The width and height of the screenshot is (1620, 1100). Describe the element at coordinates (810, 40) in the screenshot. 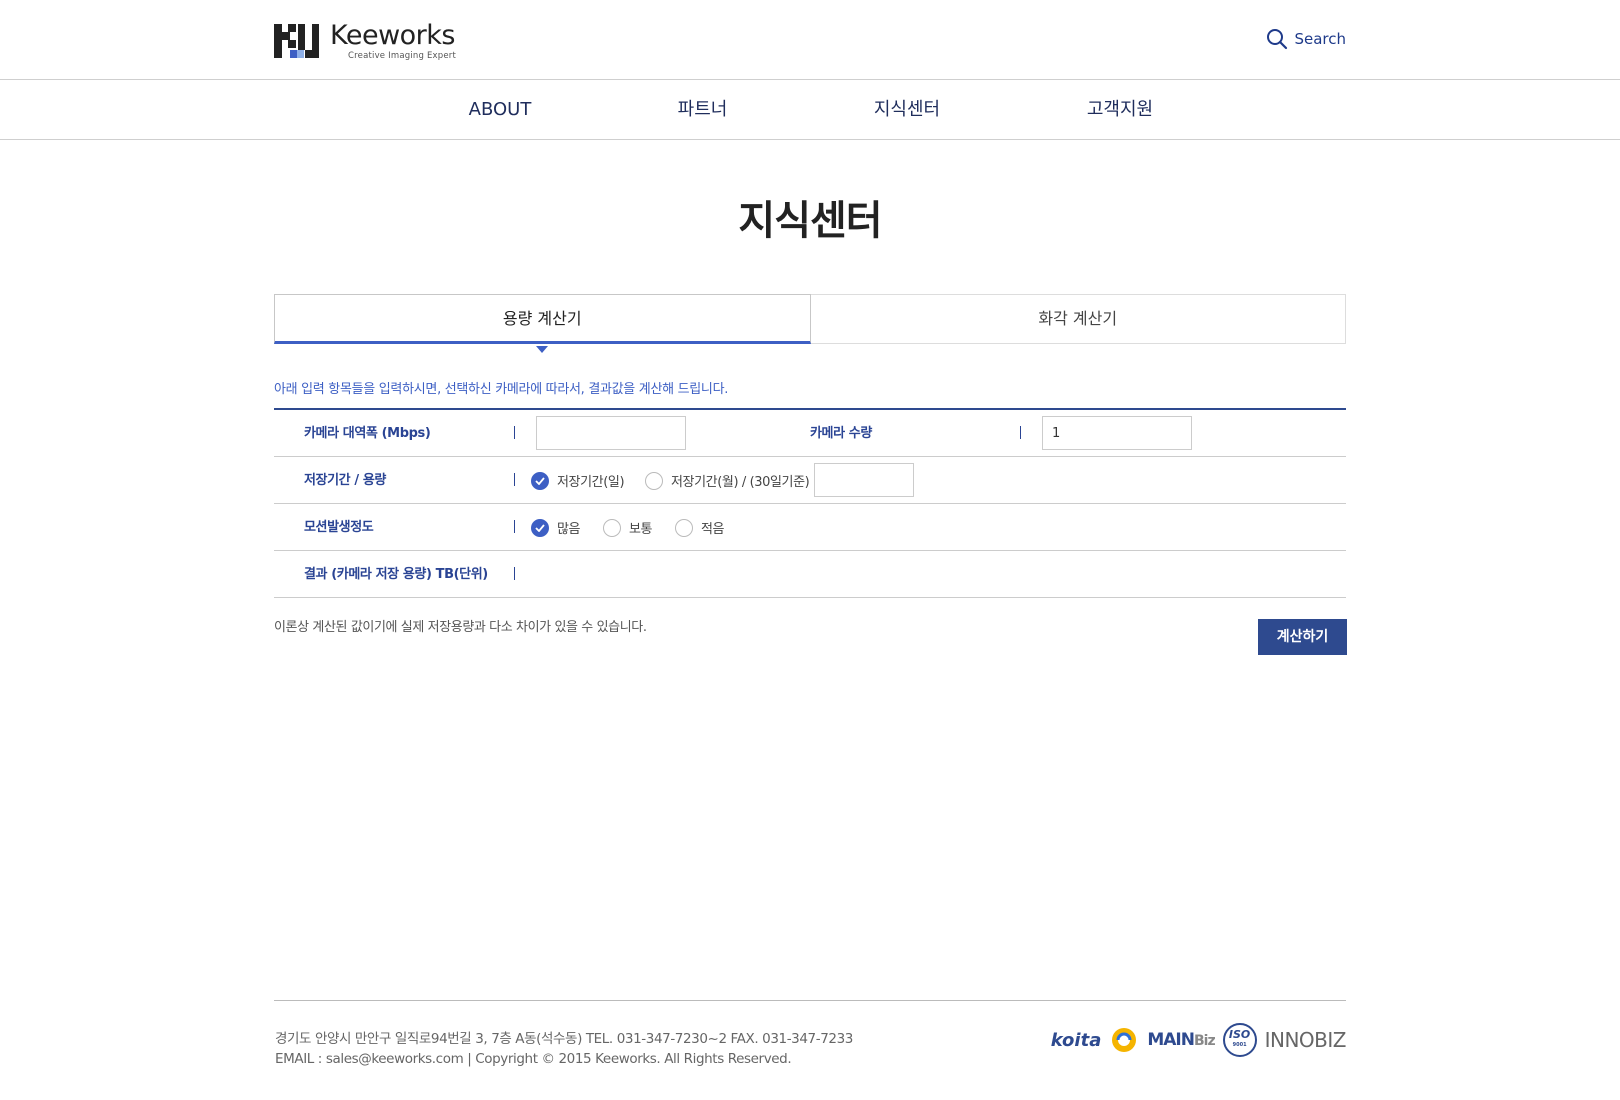

I see `site-header: Keeworks Creative Imaging Expert Search` at that location.